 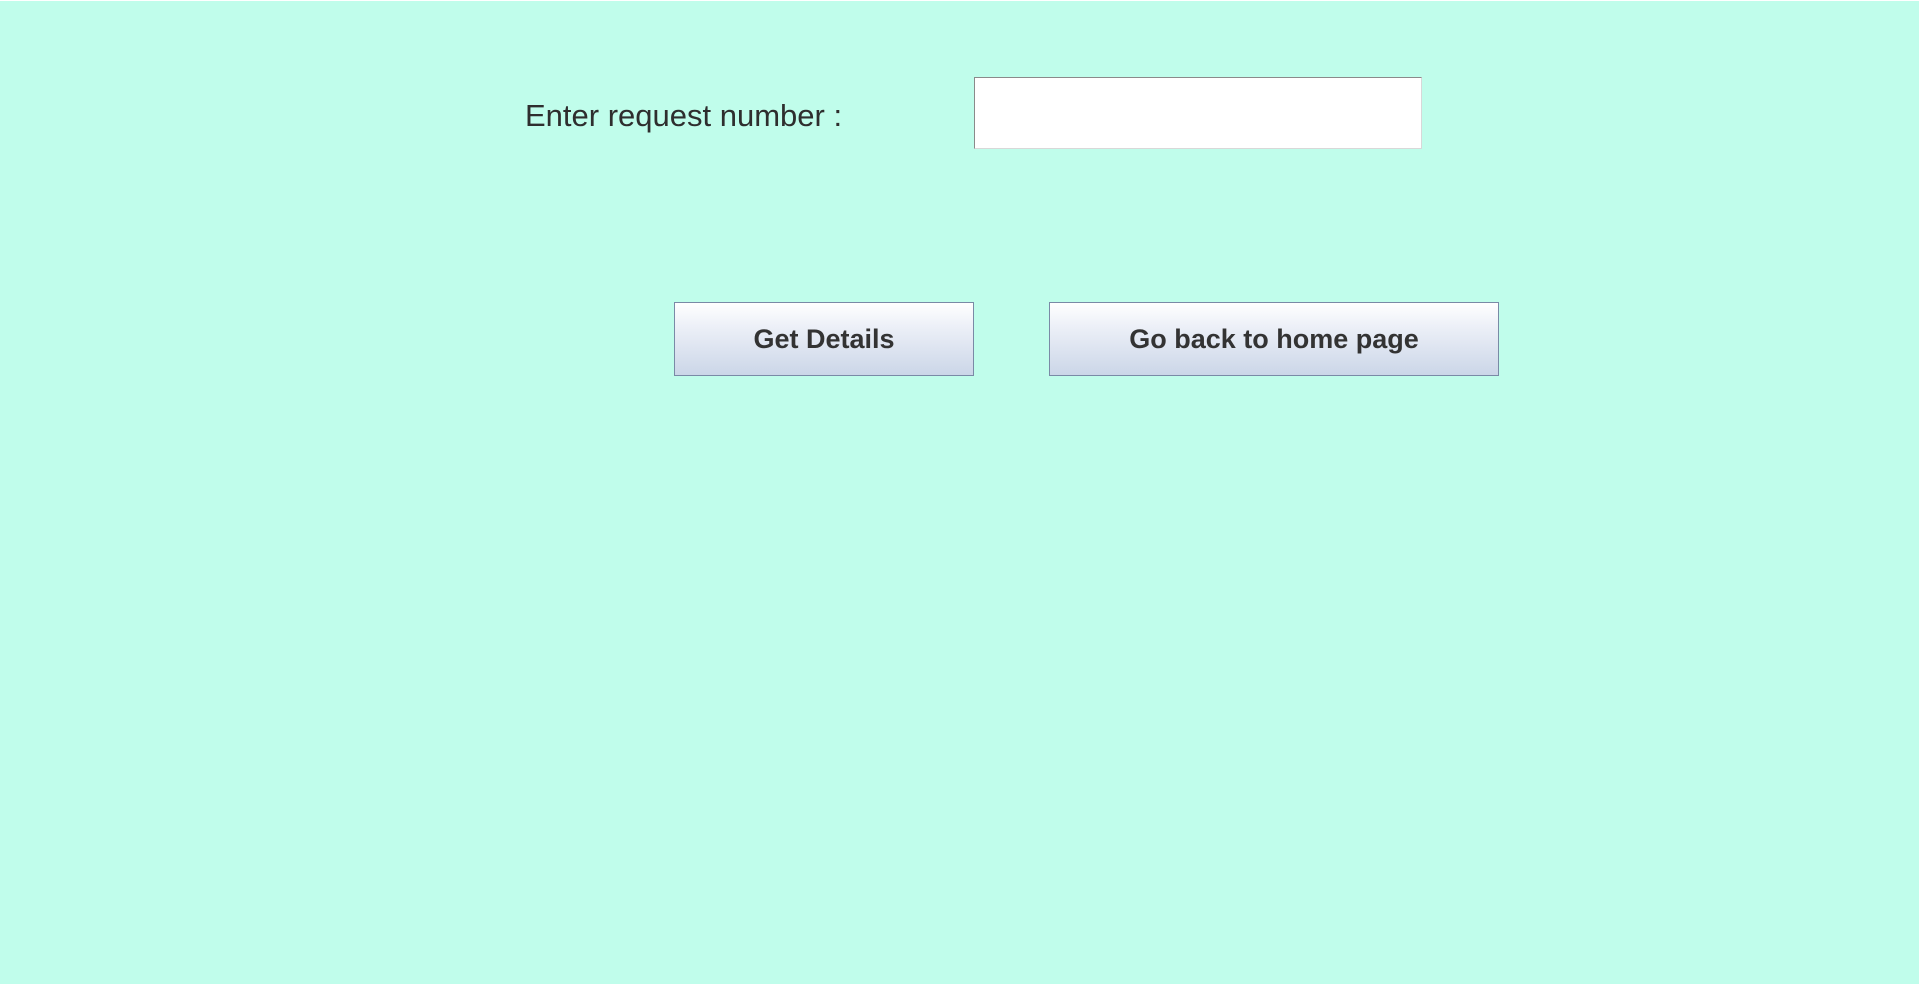 I want to click on request-number-input, so click(x=1198, y=113).